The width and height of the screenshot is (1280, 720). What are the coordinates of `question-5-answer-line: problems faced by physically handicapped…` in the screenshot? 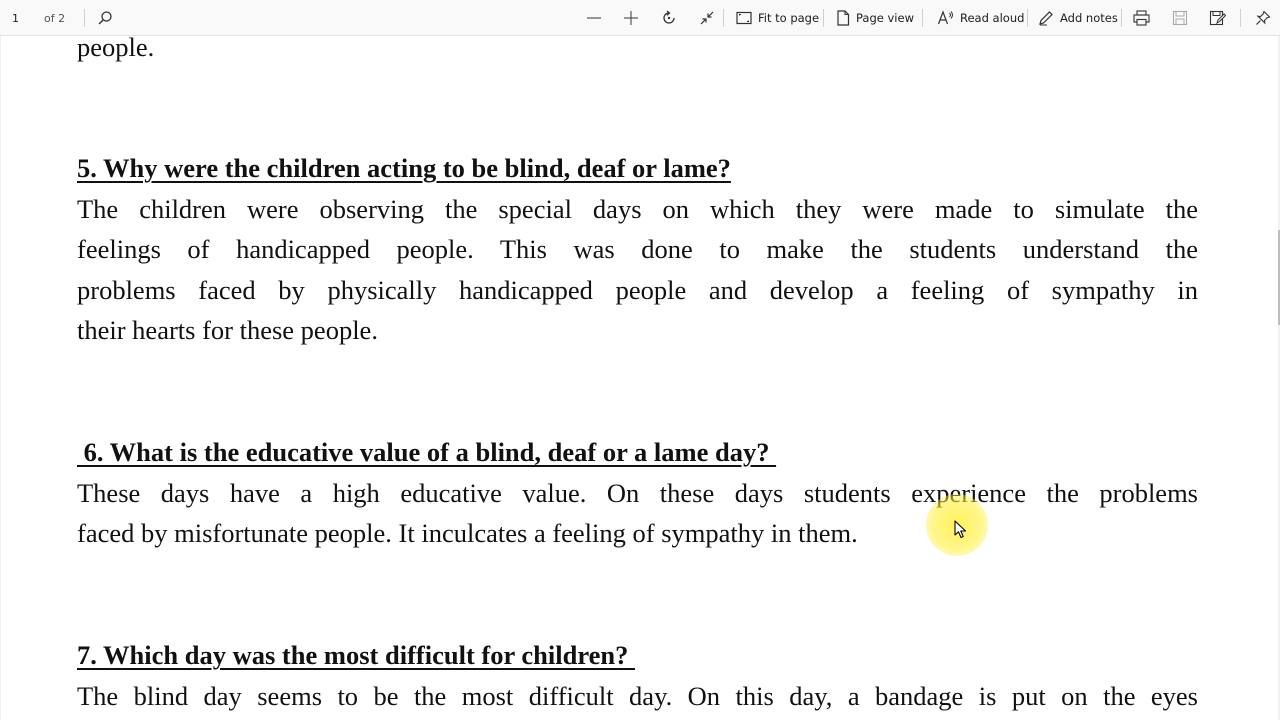 It's located at (637, 290).